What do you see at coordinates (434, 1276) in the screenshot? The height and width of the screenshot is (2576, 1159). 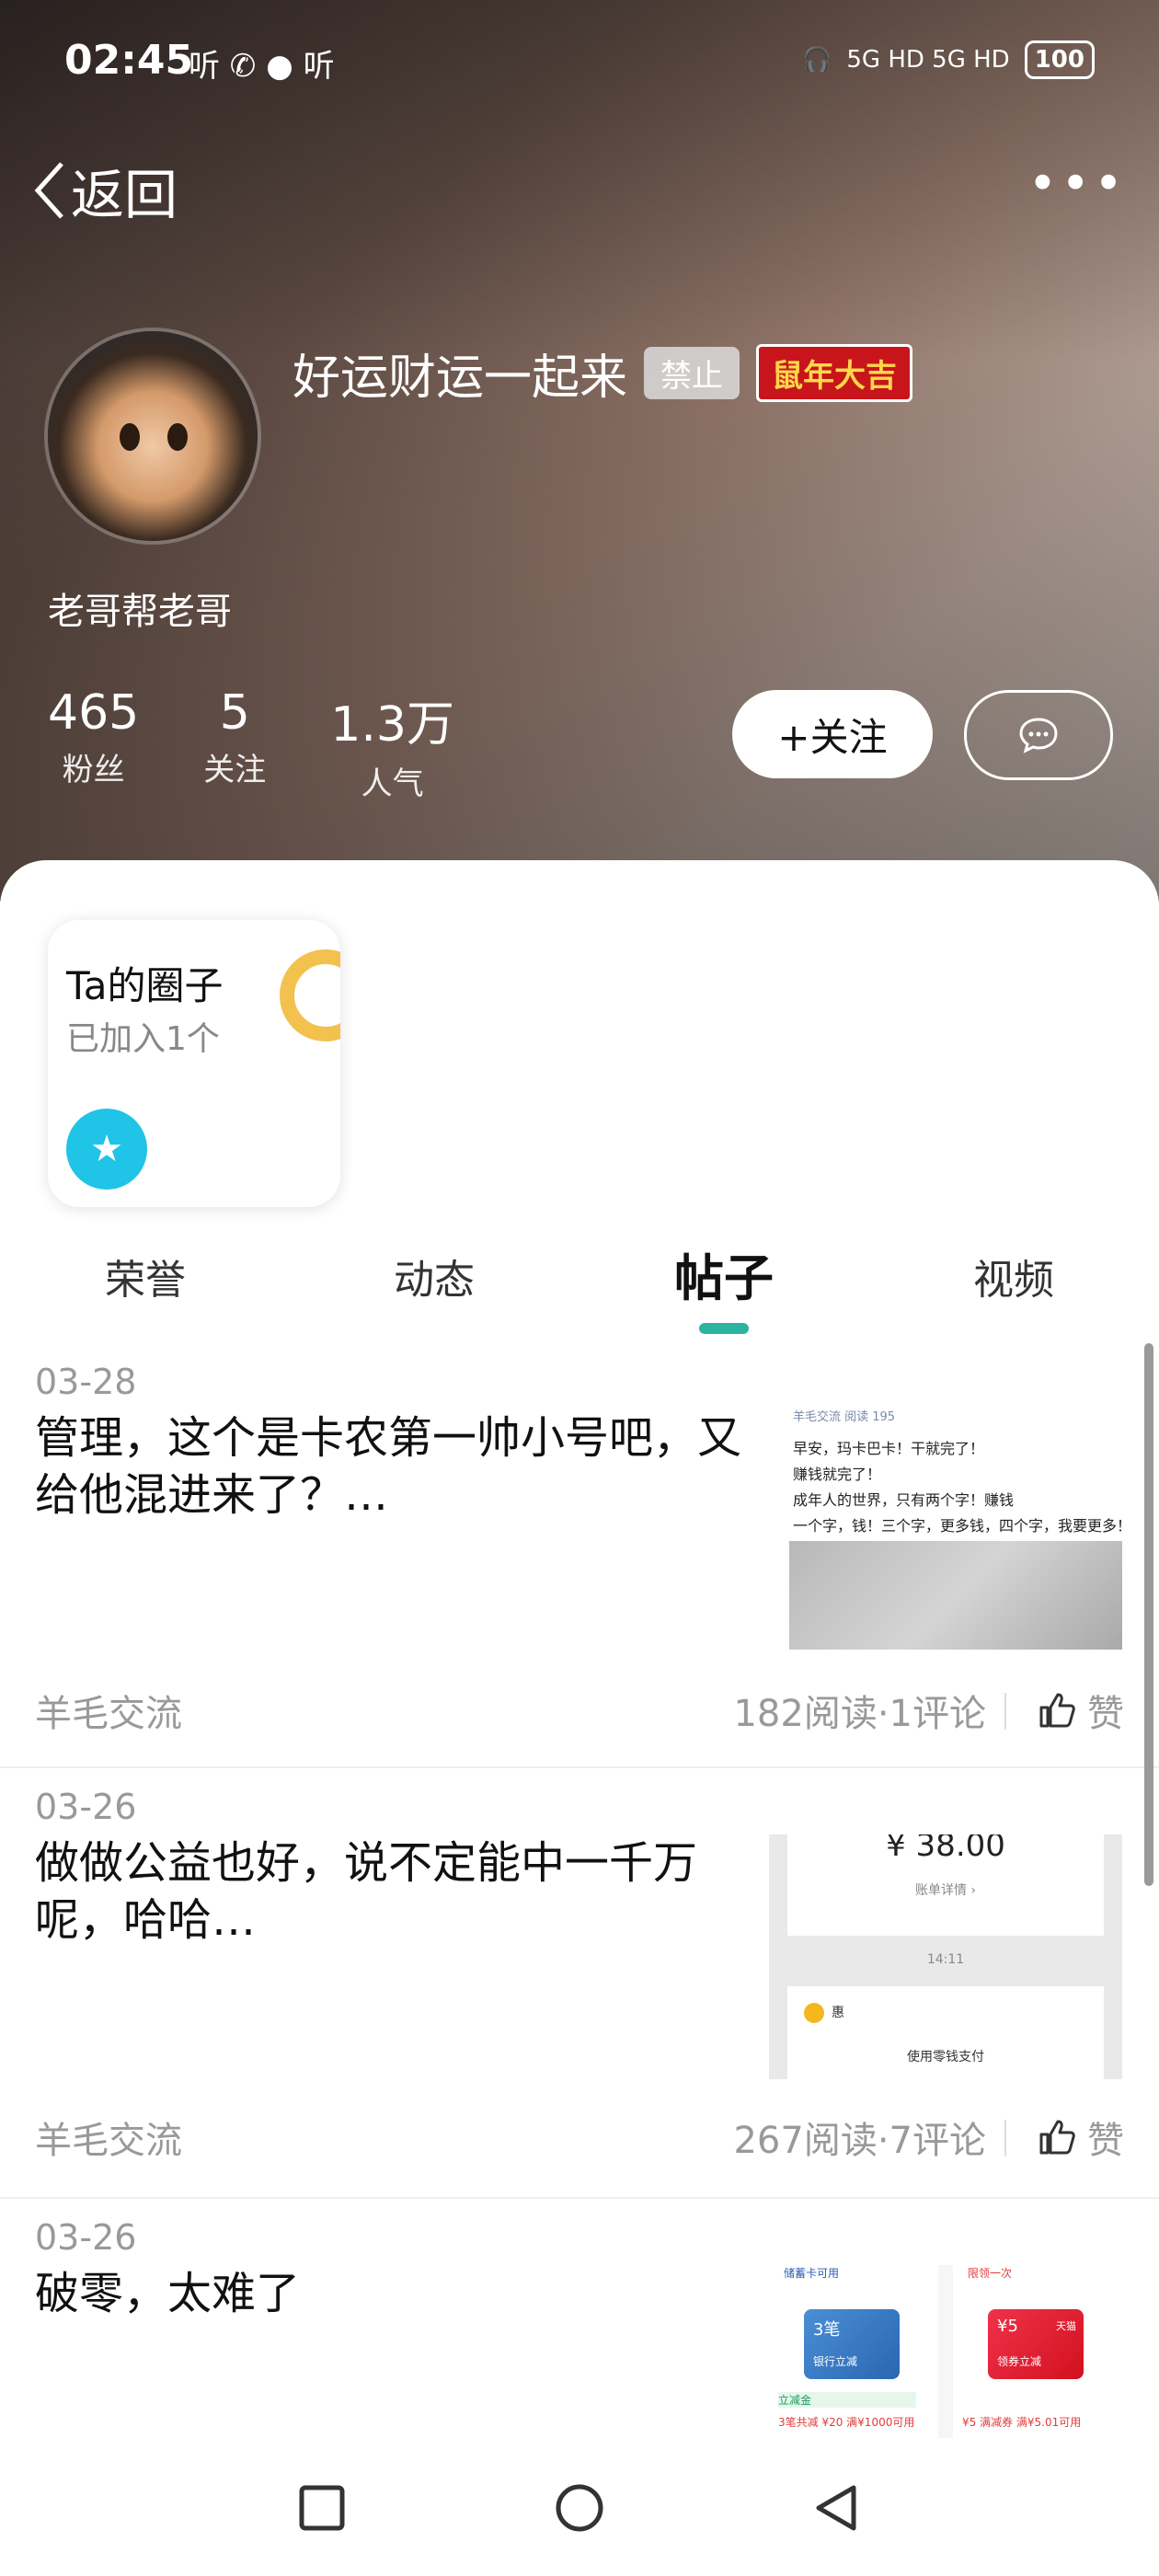 I see `tab-activity: 动态` at bounding box center [434, 1276].